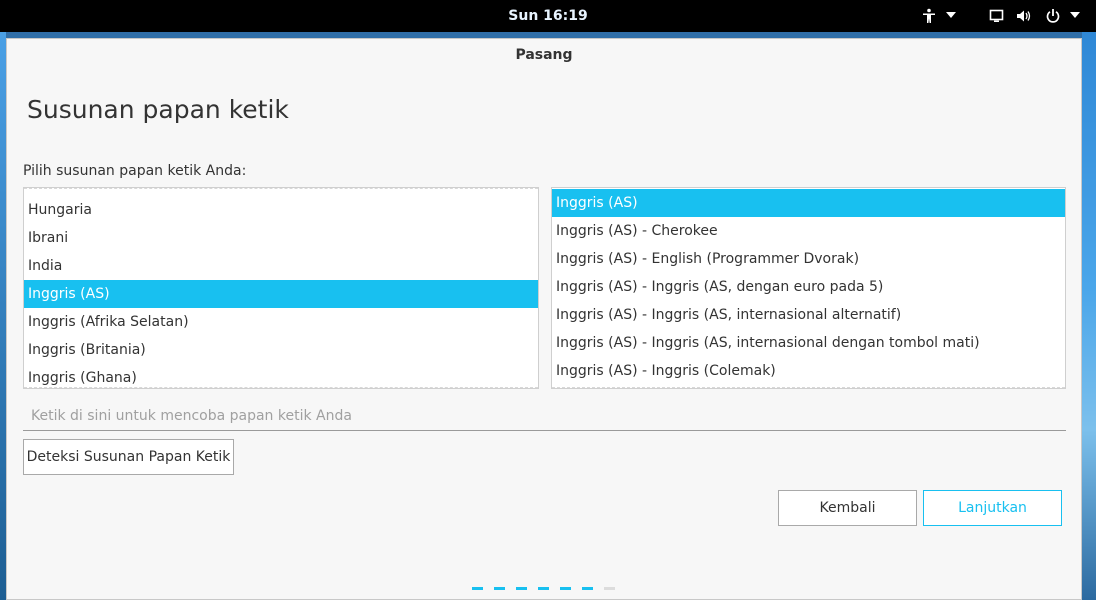 This screenshot has height=600, width=1096. What do you see at coordinates (847, 508) in the screenshot?
I see `back-button: Kembali` at bounding box center [847, 508].